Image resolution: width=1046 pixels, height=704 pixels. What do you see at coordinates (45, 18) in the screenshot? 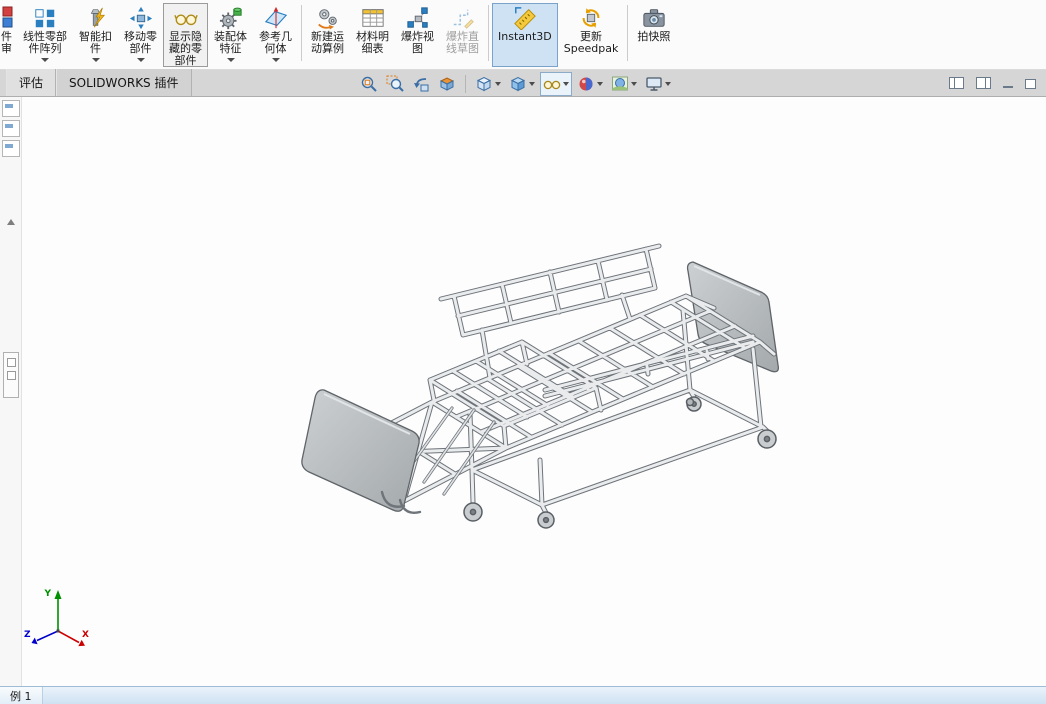
I see `linear-pattern-icon` at bounding box center [45, 18].